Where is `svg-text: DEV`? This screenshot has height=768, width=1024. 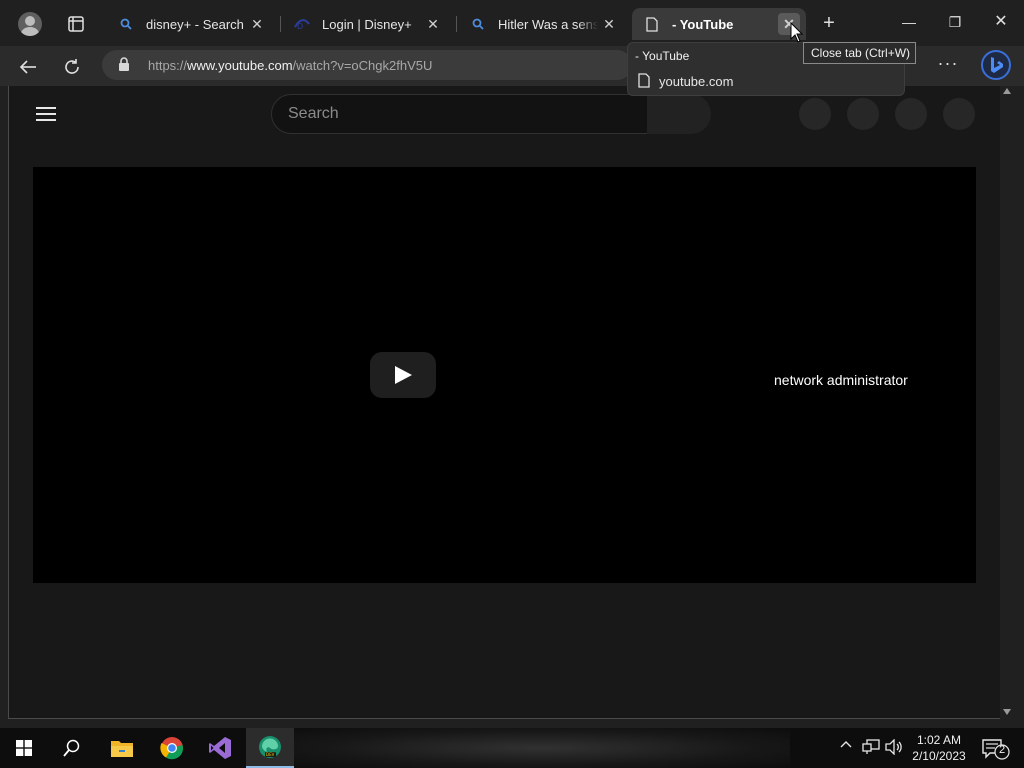 svg-text: DEV is located at coordinates (270, 754).